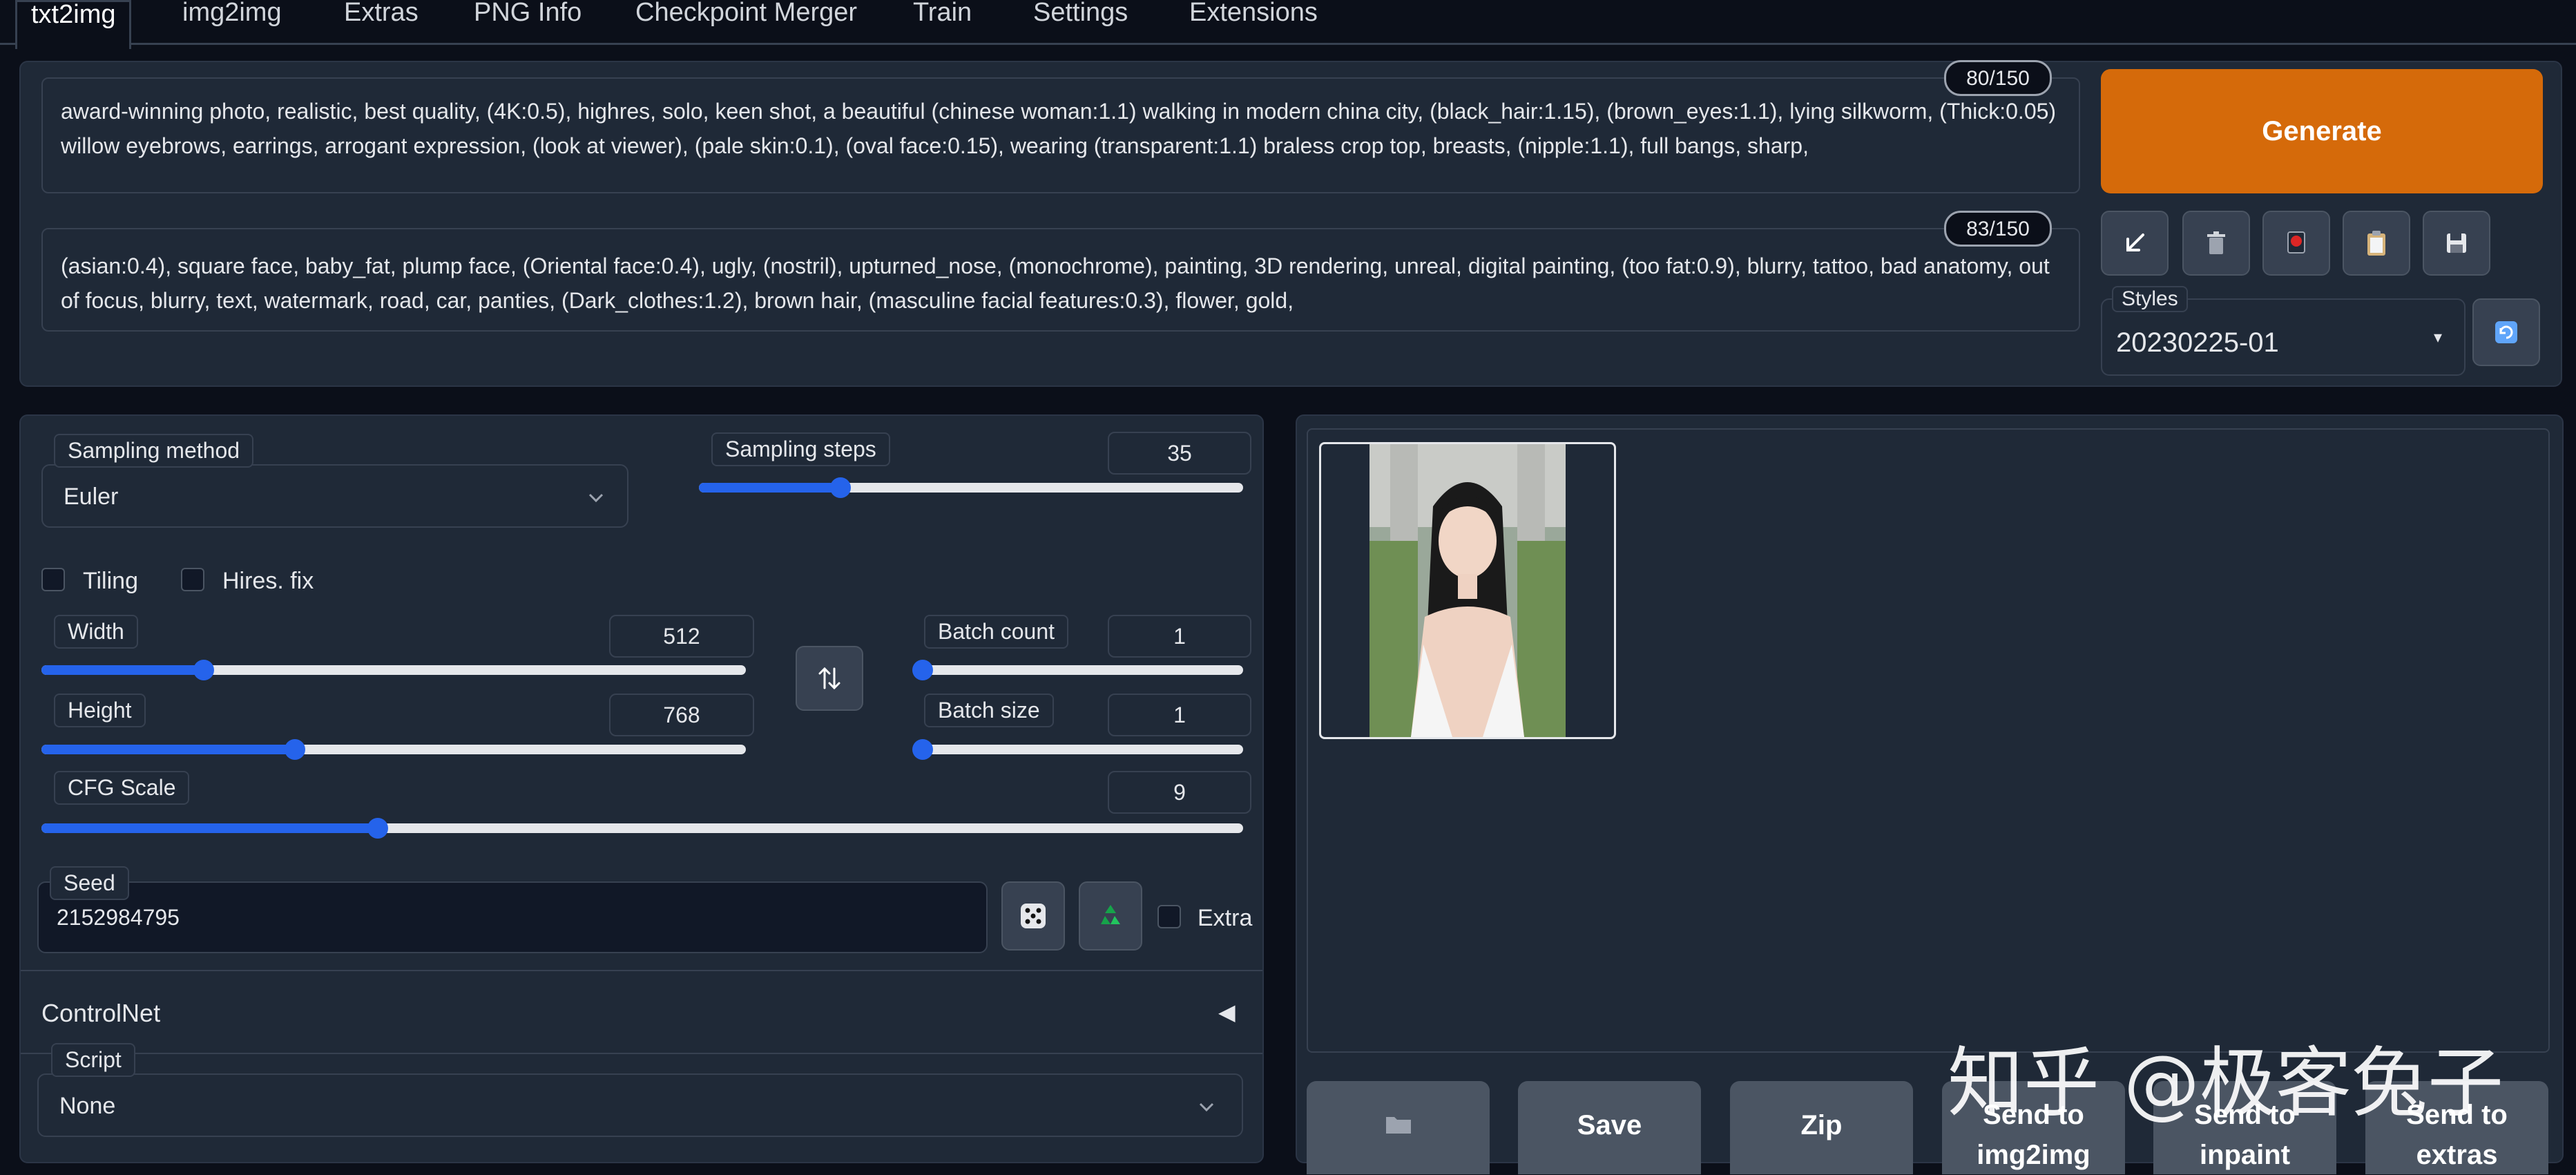 This screenshot has width=2576, height=1175. I want to click on swap-dimensions-button, so click(829, 678).